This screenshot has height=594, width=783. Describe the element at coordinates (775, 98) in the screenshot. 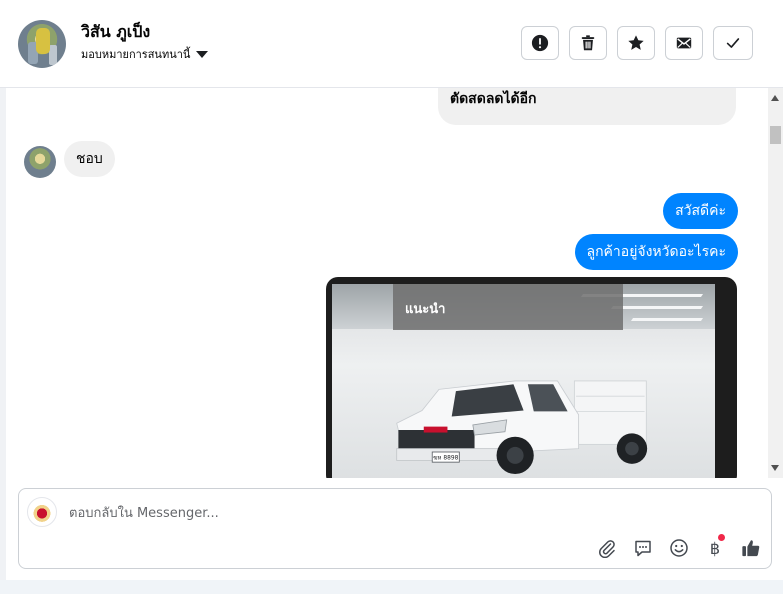

I see `scroll-up-arrow-icon` at that location.